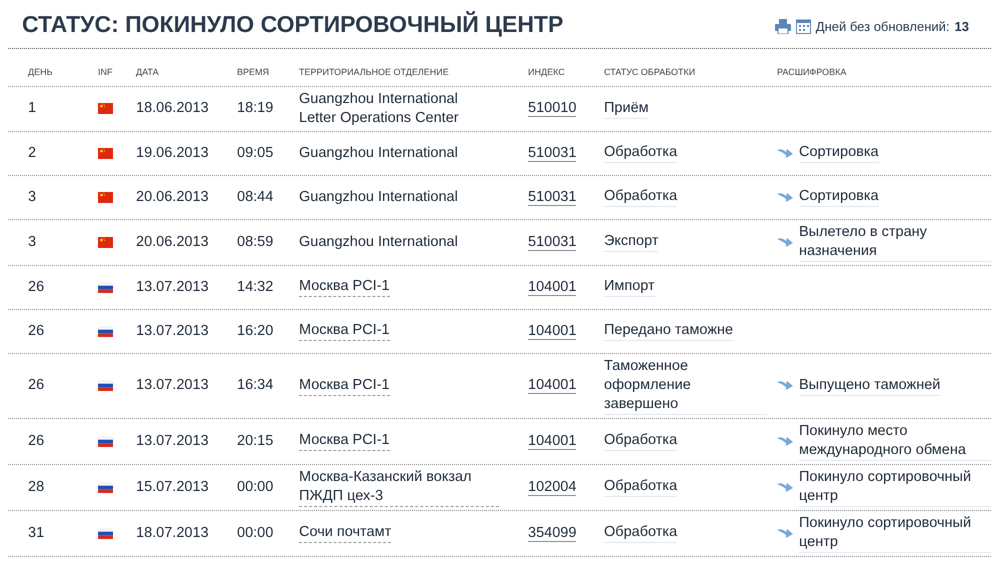 This screenshot has width=999, height=564. What do you see at coordinates (869, 386) in the screenshot?
I see `status-description: Выпущено таможней` at bounding box center [869, 386].